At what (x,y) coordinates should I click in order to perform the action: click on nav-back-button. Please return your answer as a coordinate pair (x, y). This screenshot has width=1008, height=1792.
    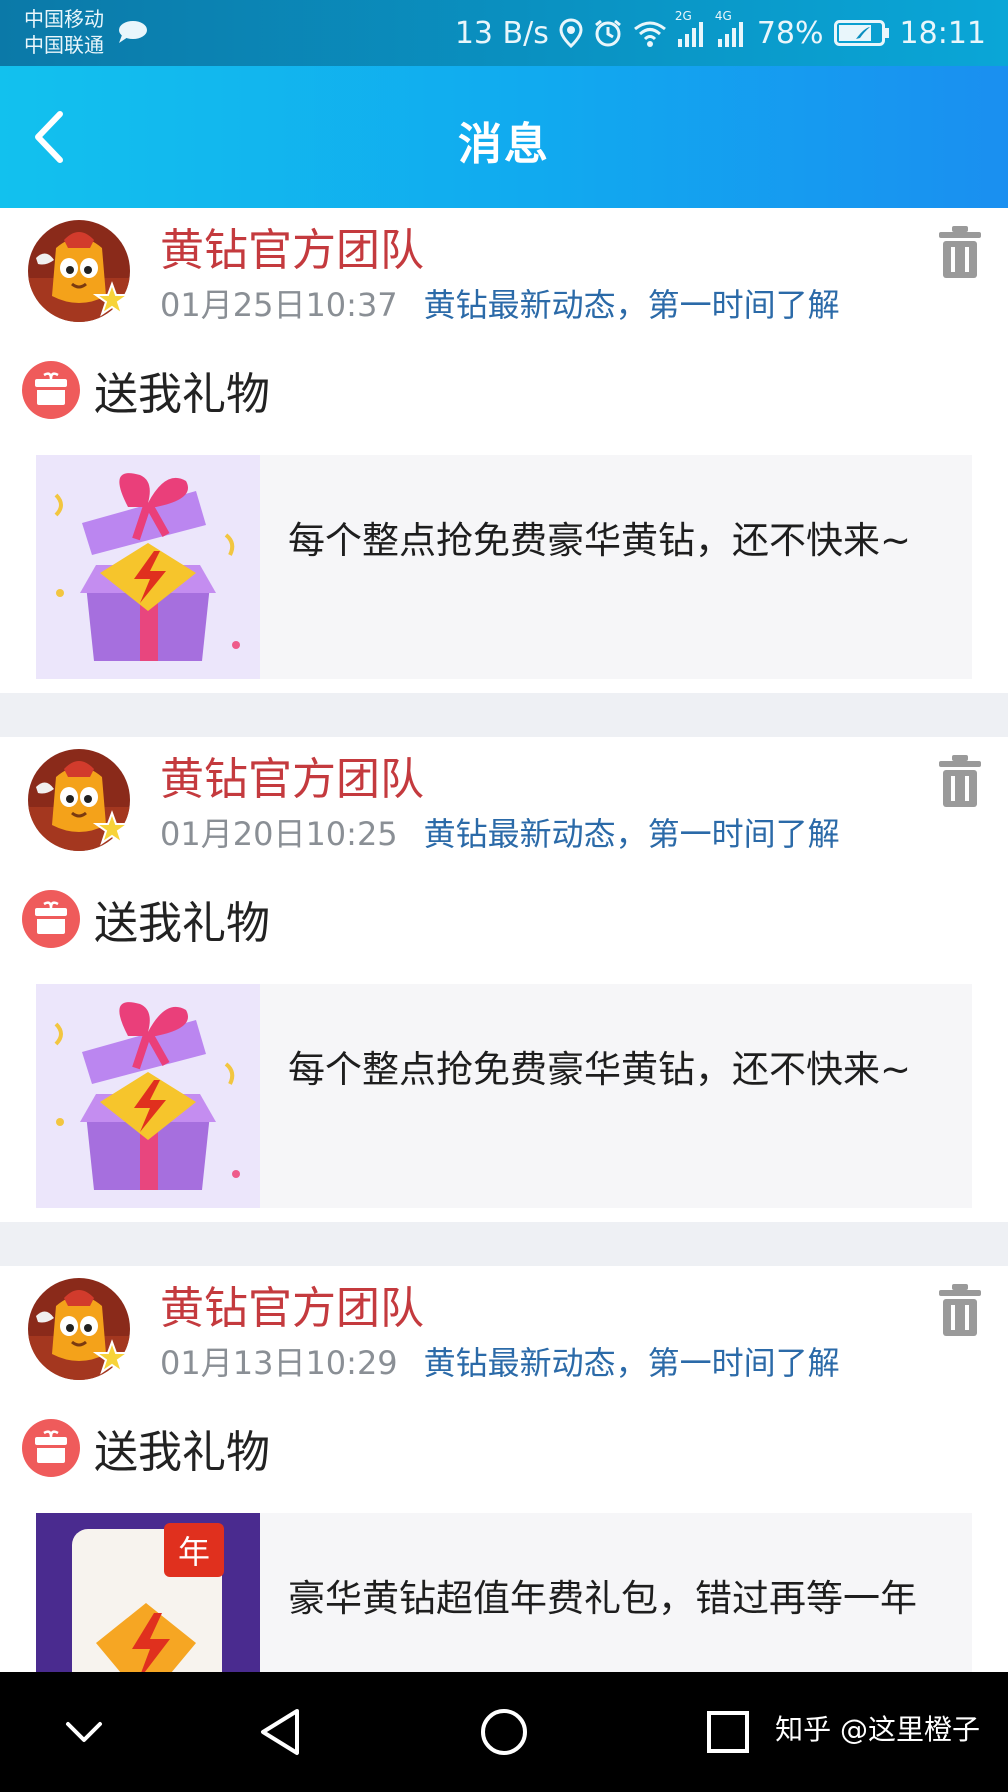
    Looking at the image, I should click on (280, 1732).